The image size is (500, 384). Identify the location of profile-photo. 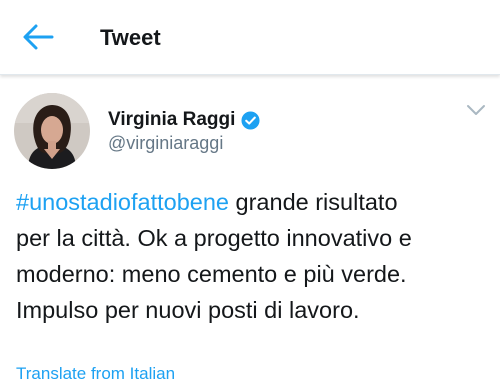
(52, 131).